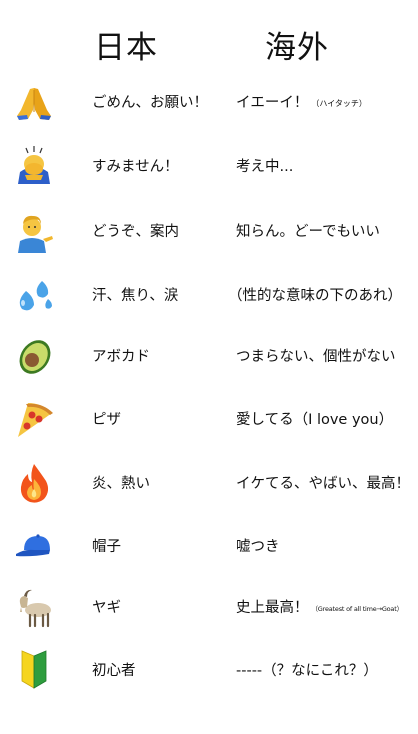 The image size is (418, 734). What do you see at coordinates (258, 547) in the screenshot?
I see `overseas-meaning: 嘘つき` at bounding box center [258, 547].